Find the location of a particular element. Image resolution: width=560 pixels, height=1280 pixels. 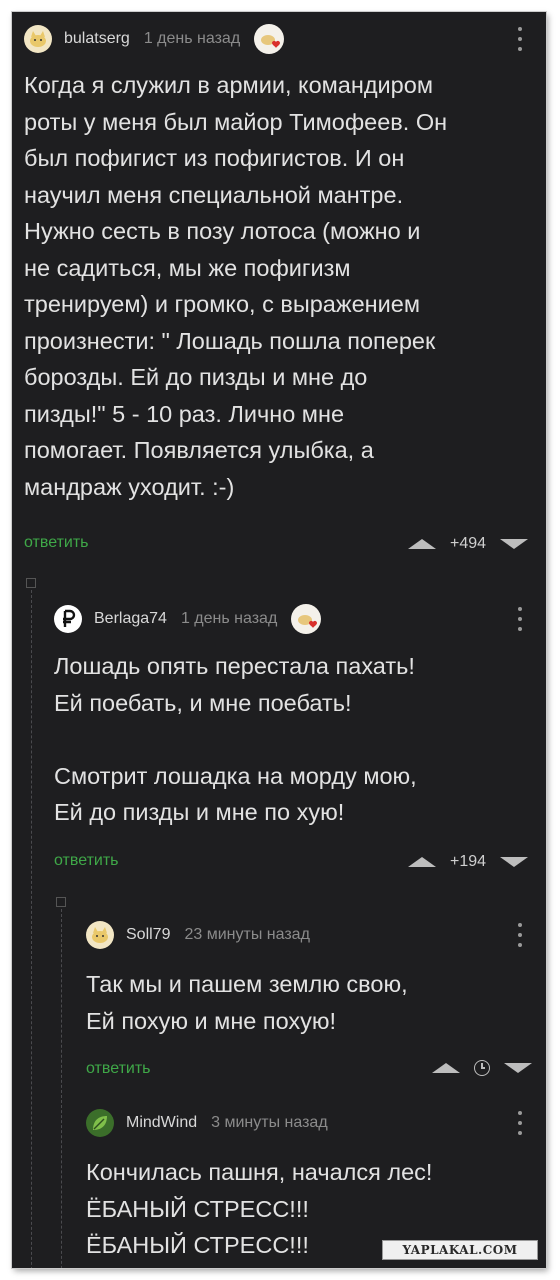

clock-icon is located at coordinates (482, 1068).